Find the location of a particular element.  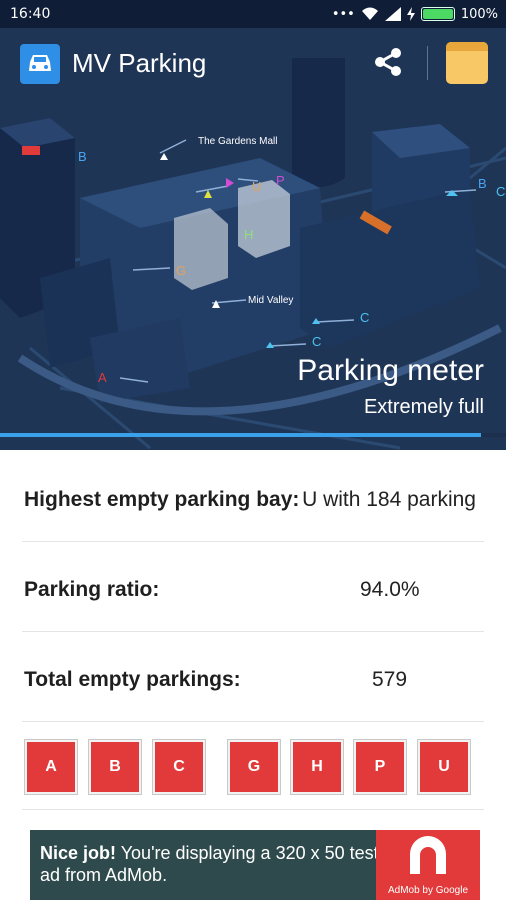

battery-icon is located at coordinates (437, 14).